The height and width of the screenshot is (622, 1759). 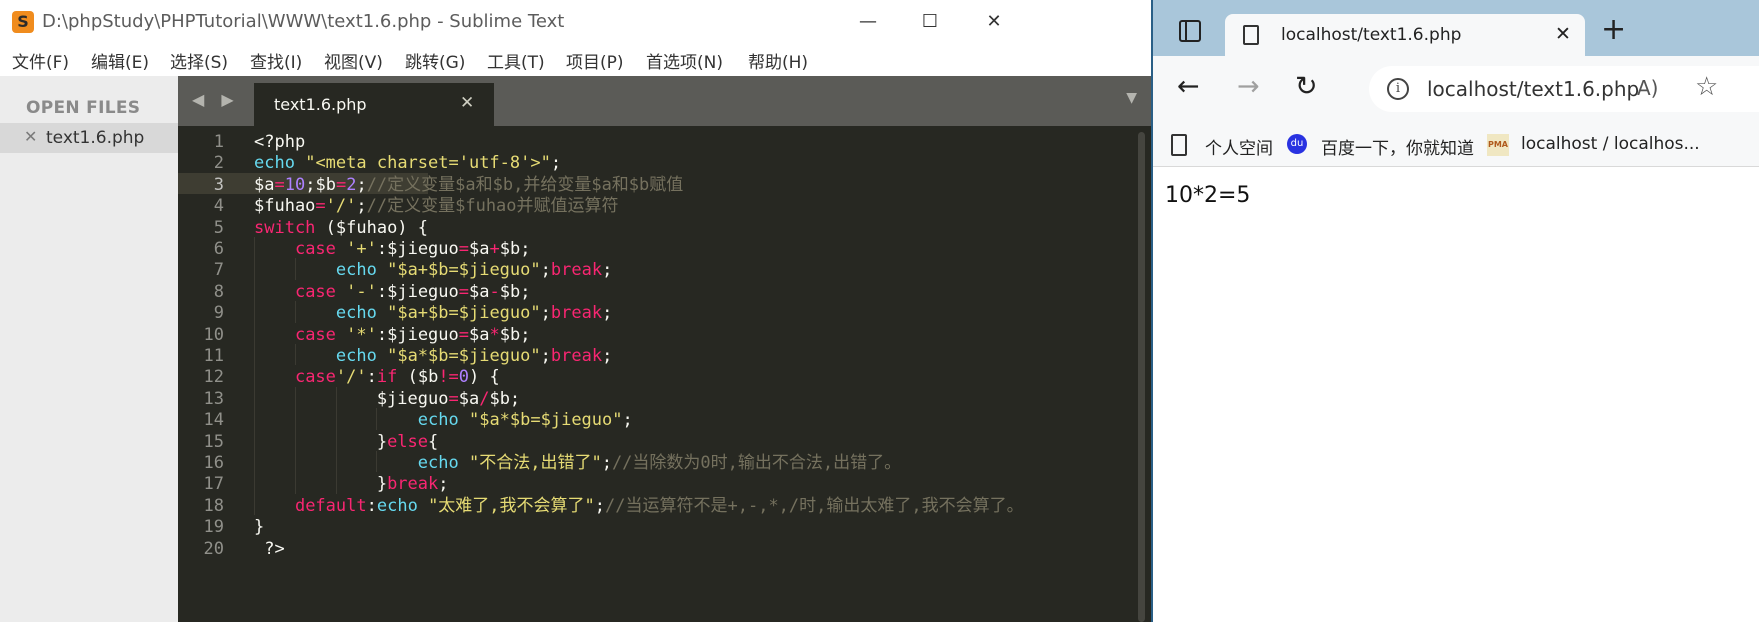 I want to click on favorite-star-icon: ☆, so click(x=1706, y=87).